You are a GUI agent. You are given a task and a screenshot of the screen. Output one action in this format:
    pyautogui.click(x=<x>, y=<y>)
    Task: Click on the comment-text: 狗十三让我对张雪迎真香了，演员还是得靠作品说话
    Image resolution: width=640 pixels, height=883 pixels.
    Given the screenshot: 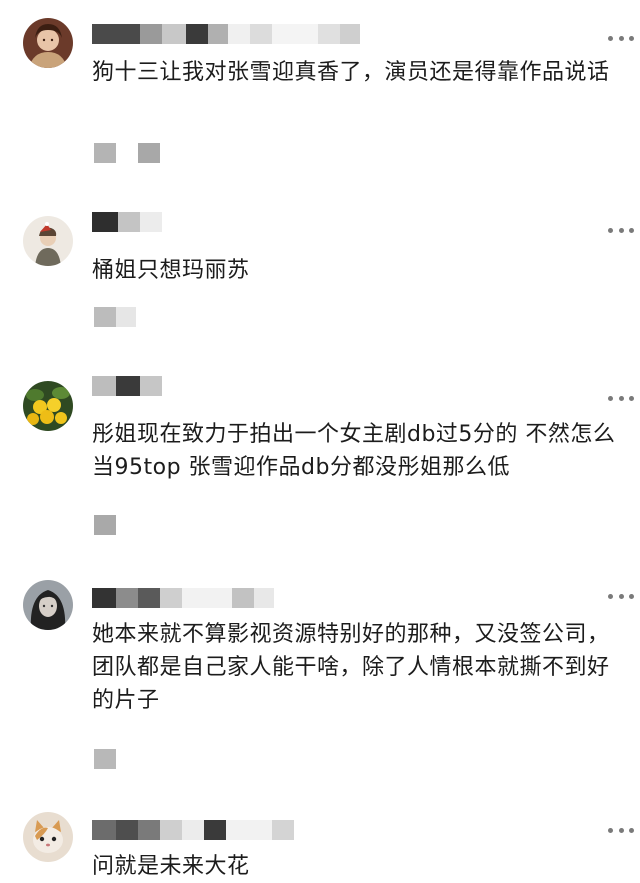 What is the action you would take?
    pyautogui.click(x=351, y=72)
    